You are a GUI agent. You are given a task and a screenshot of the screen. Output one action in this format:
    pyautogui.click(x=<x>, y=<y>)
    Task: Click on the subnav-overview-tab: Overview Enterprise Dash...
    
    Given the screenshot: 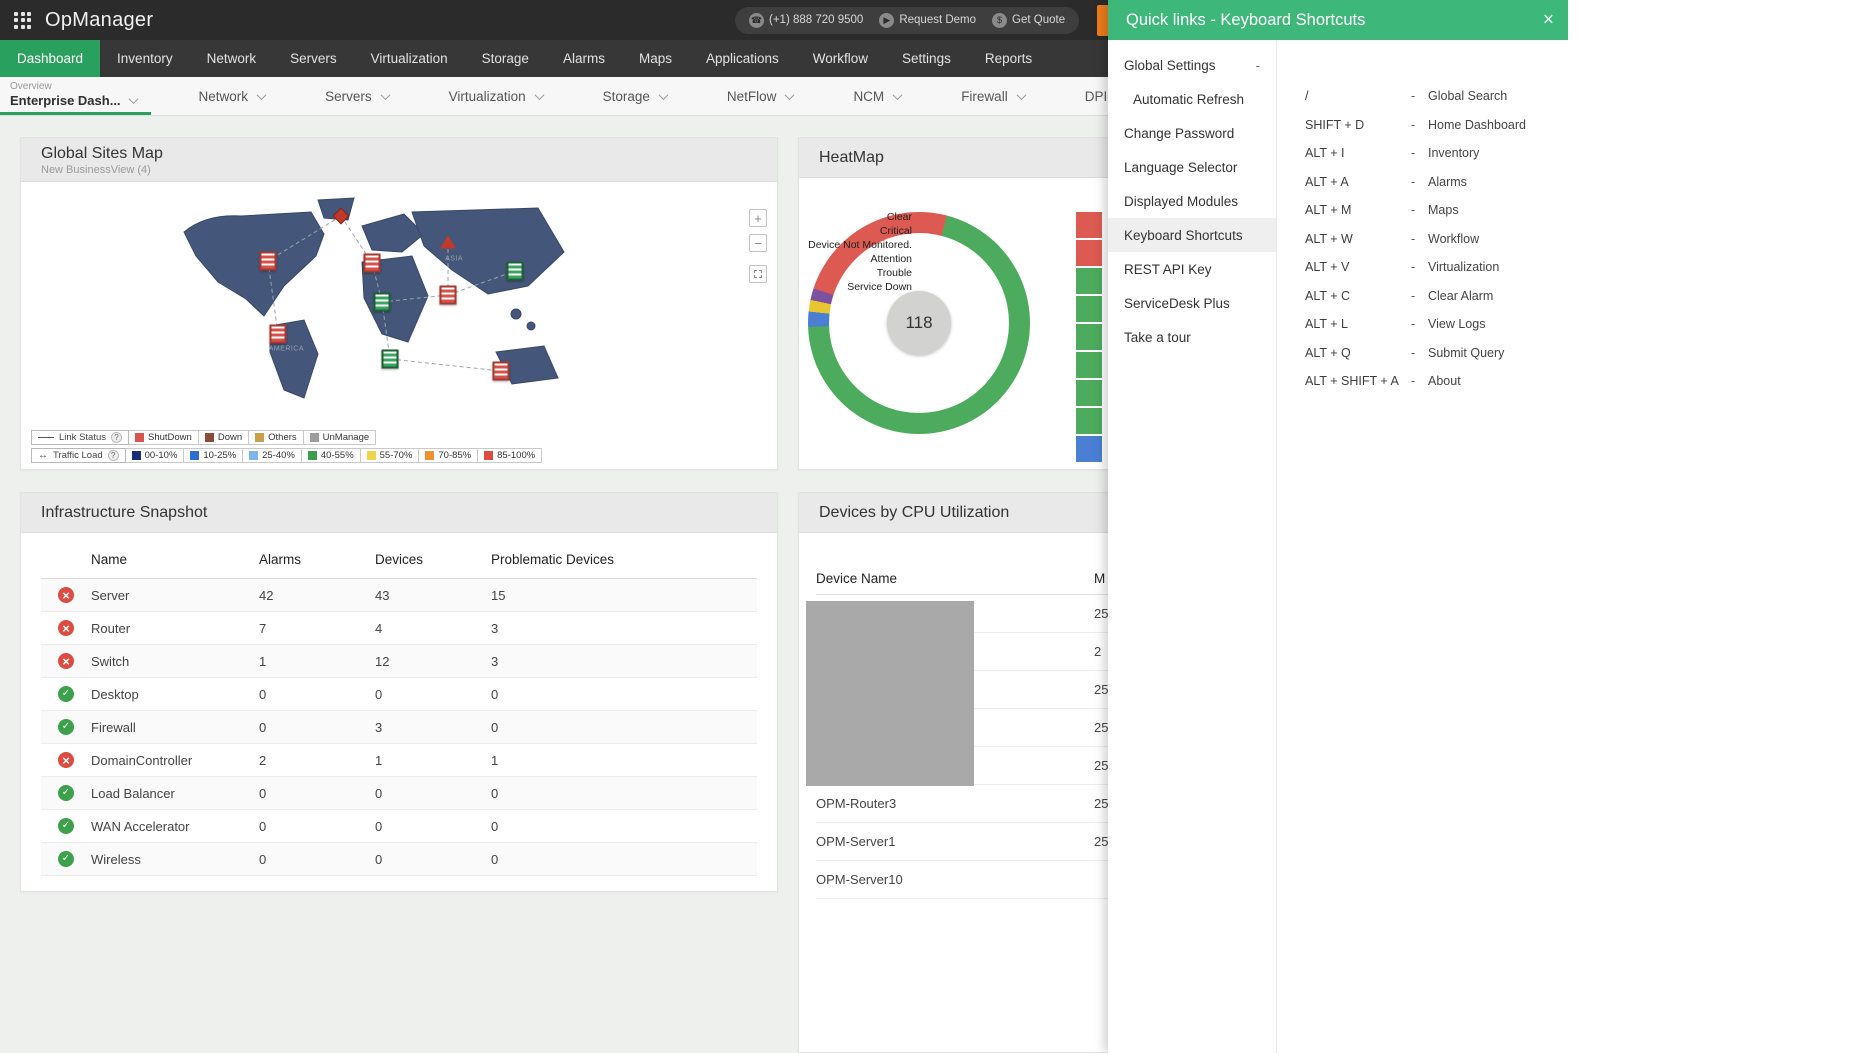 What is the action you would take?
    pyautogui.click(x=75, y=96)
    